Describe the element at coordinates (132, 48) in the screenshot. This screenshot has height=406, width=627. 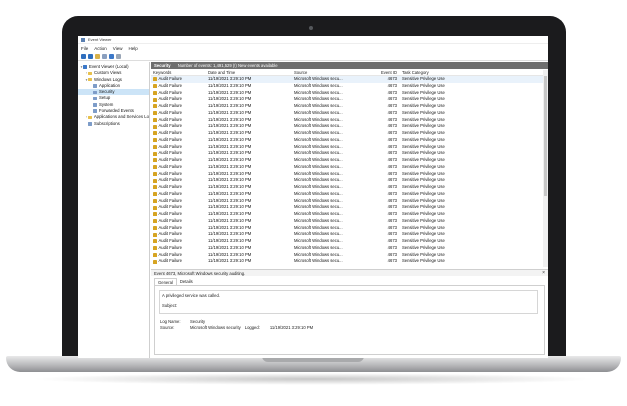
I see `menu-help: Help` at that location.